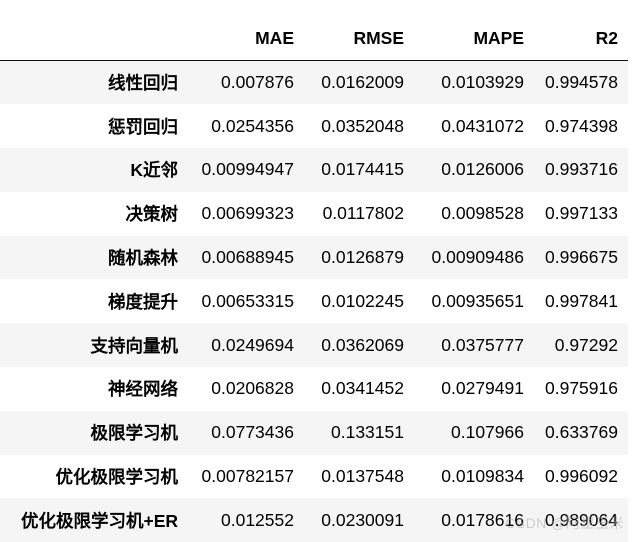 This screenshot has width=638, height=542. I want to click on header-row: MAE RMSE MAPE R2, so click(314, 38).